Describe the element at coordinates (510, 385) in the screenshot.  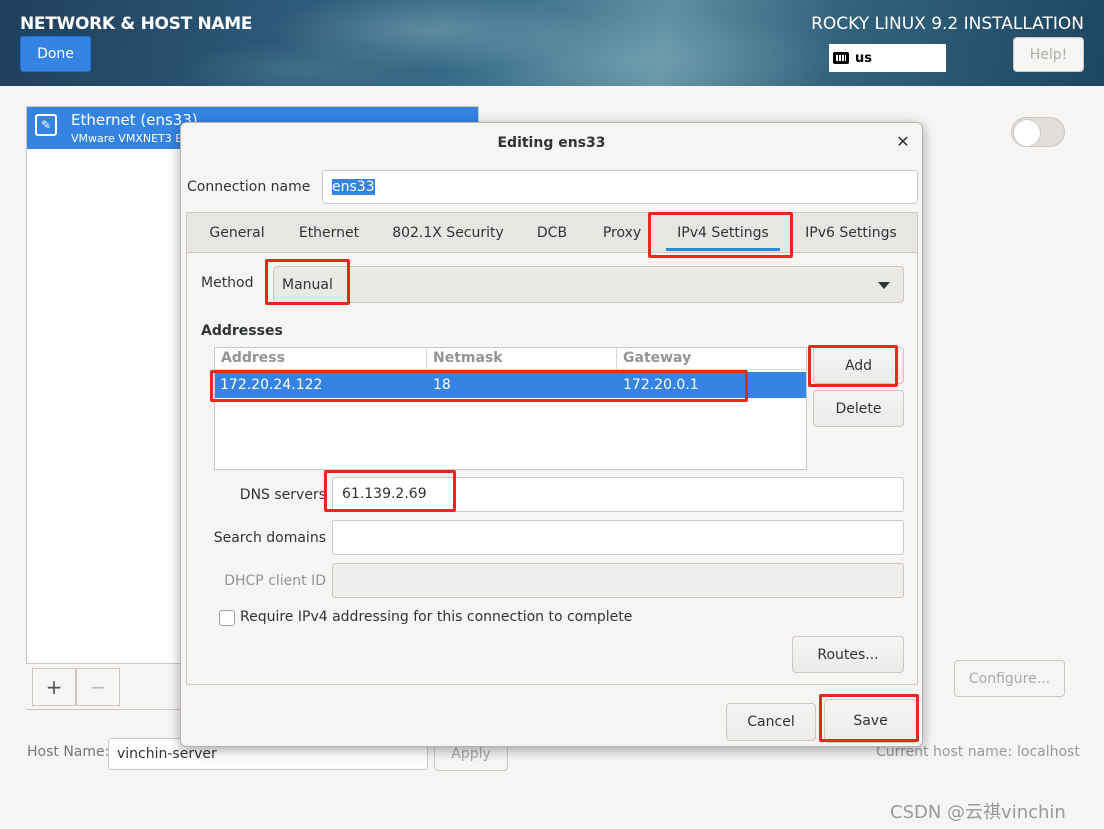
I see `table-row: 172.20.24.122 18 172.20.0.1` at that location.